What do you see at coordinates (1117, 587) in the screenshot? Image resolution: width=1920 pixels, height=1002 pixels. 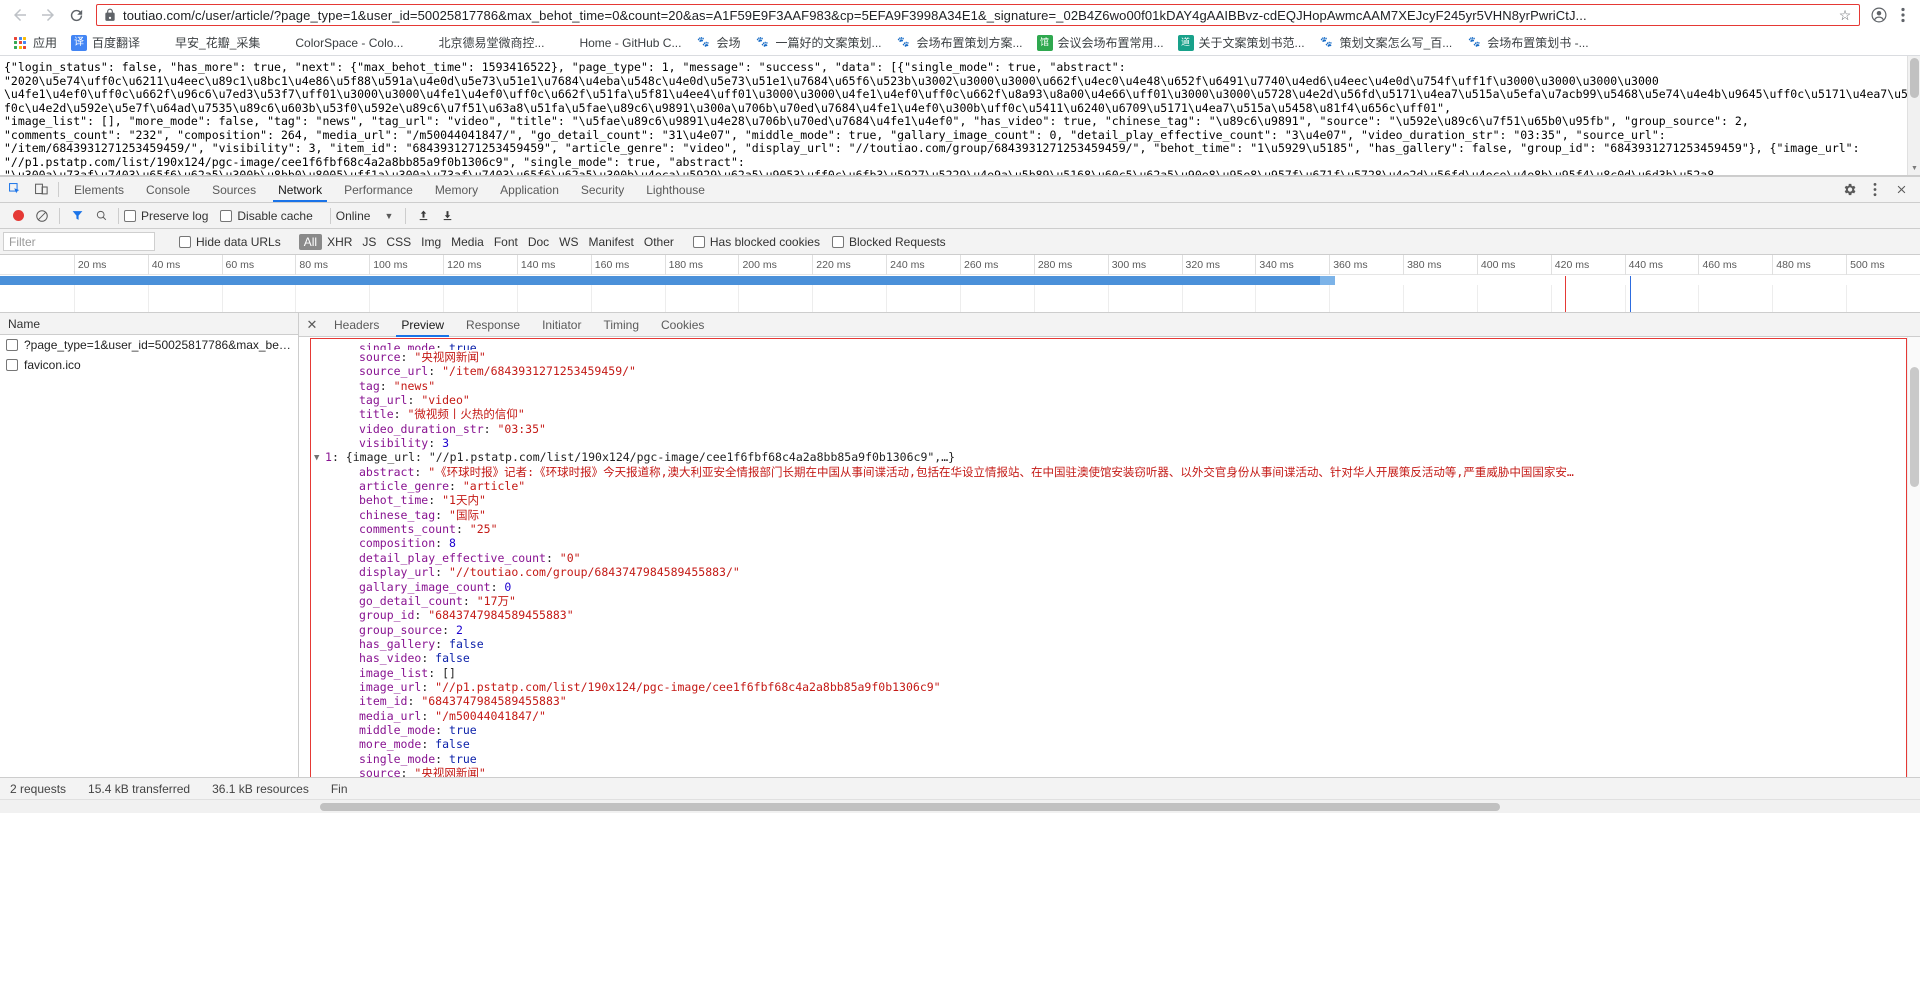 I see `preview-line: gallary_image_count: 0` at bounding box center [1117, 587].